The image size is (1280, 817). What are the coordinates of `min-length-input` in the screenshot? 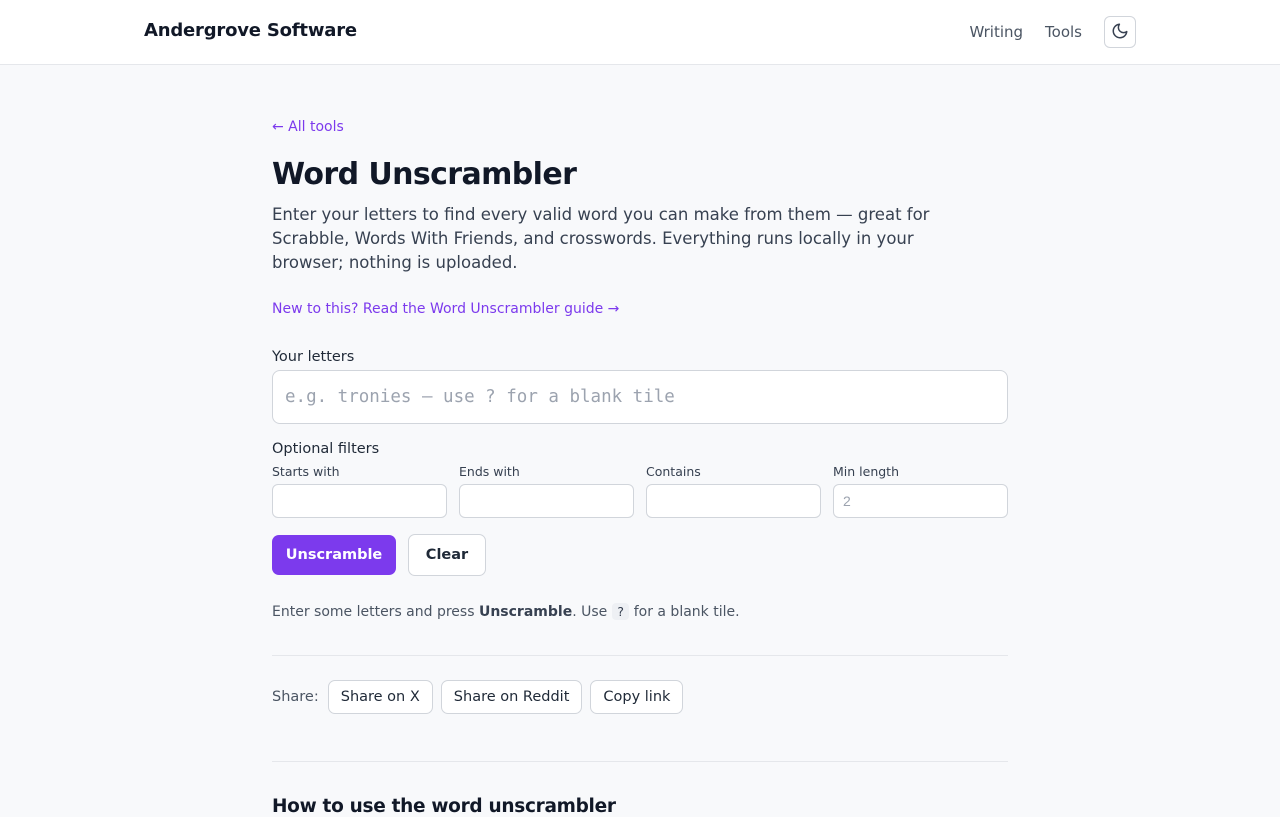 It's located at (920, 501).